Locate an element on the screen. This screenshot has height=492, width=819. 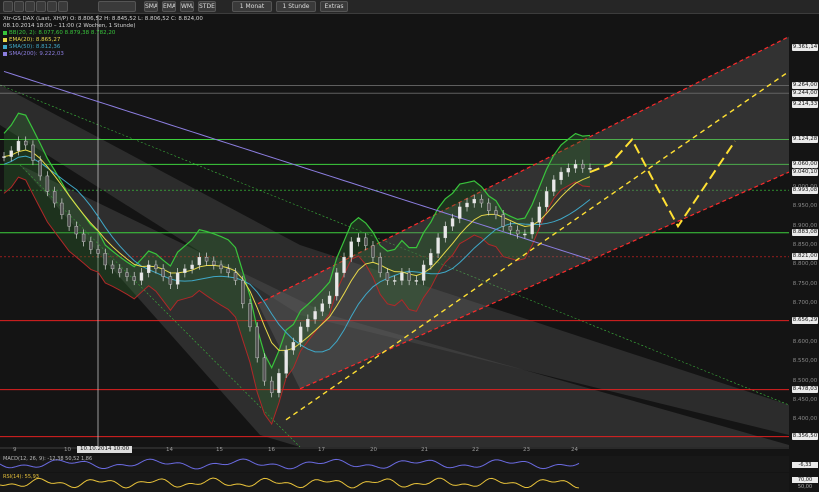
price-label: 9.264,00 is located at coordinates (805, 85).